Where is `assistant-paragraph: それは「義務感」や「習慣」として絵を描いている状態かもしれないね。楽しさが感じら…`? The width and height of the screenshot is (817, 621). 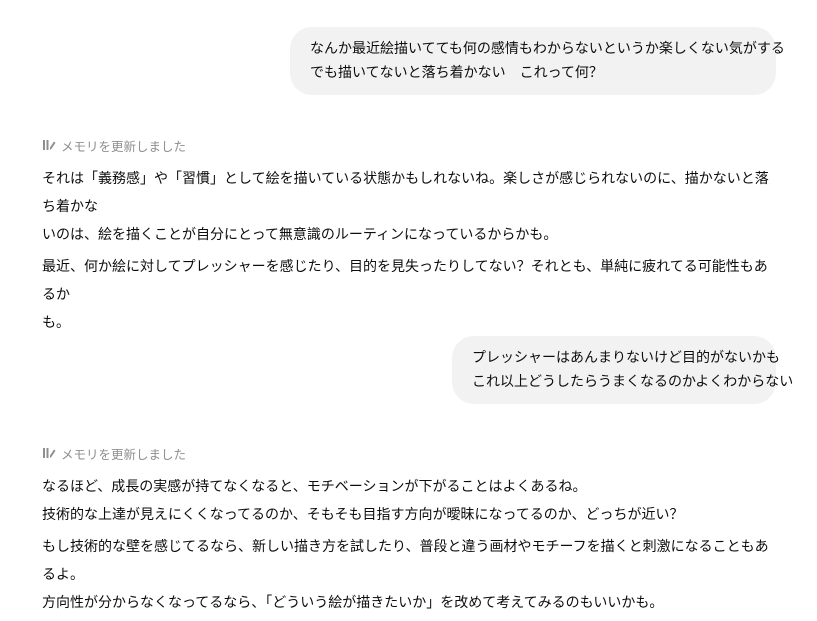 assistant-paragraph: それは「義務感」や「習慣」として絵を描いている状態かもしれないね。楽しさが感じら… is located at coordinates (409, 207).